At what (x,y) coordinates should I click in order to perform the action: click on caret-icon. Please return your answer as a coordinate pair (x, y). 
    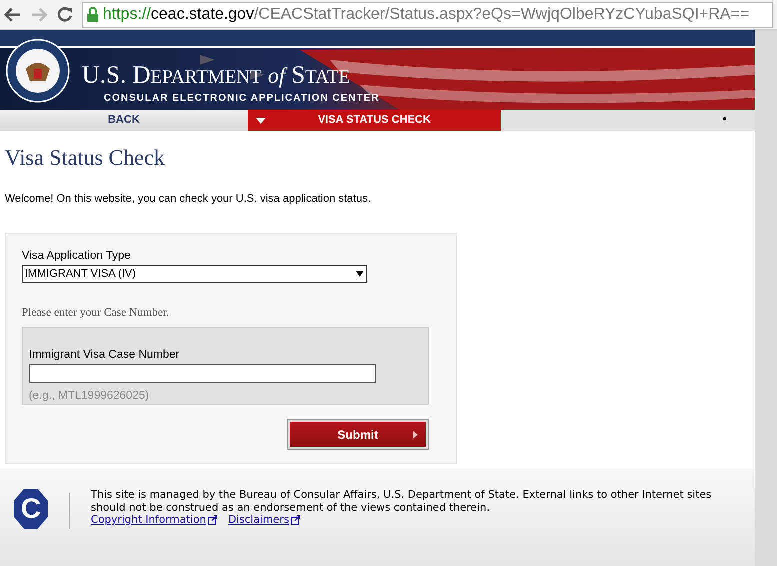
    Looking at the image, I should click on (261, 121).